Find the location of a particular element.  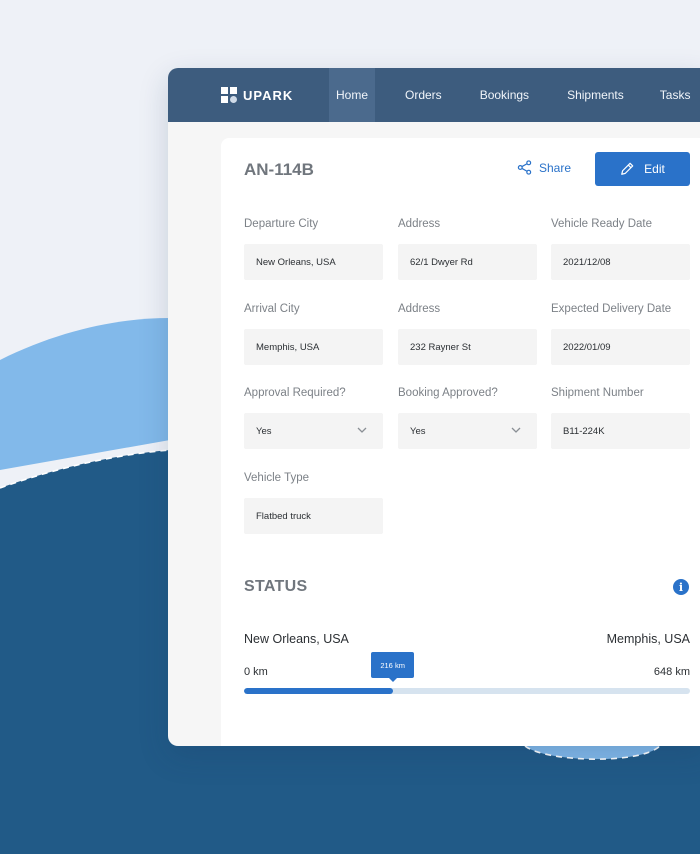

logo: UPARK is located at coordinates (275, 95).